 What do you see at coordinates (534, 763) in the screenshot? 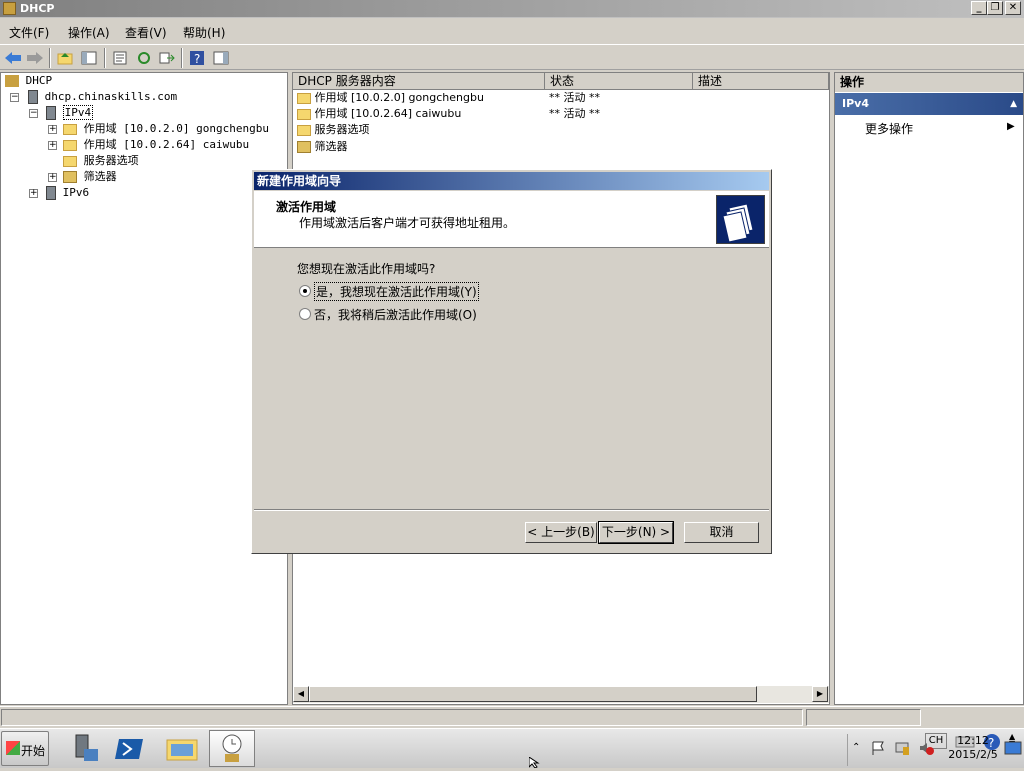
I see `mouse-pointer-icon` at bounding box center [534, 763].